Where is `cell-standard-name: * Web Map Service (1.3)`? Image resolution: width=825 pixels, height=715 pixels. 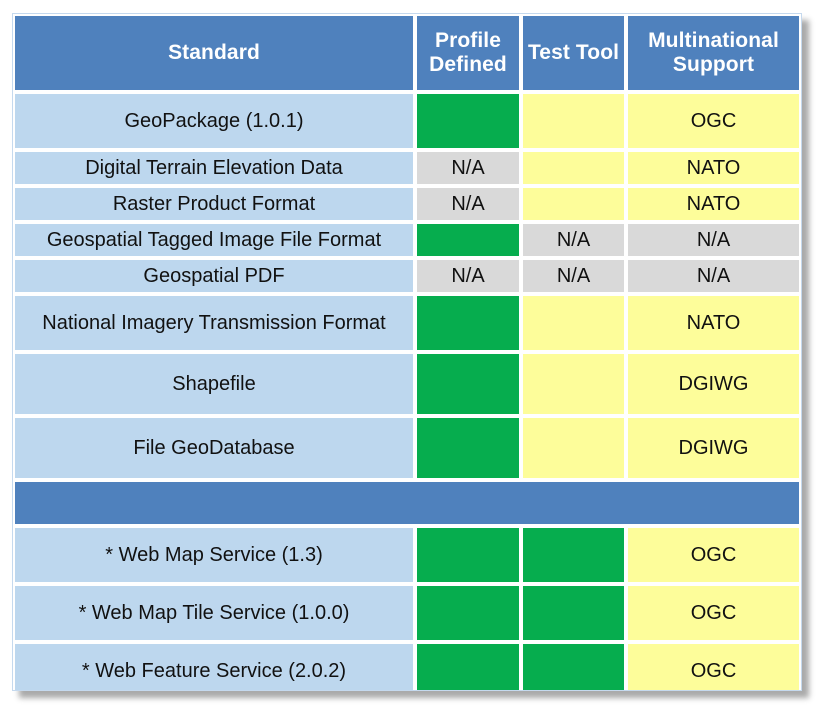 cell-standard-name: * Web Map Service (1.3) is located at coordinates (214, 555).